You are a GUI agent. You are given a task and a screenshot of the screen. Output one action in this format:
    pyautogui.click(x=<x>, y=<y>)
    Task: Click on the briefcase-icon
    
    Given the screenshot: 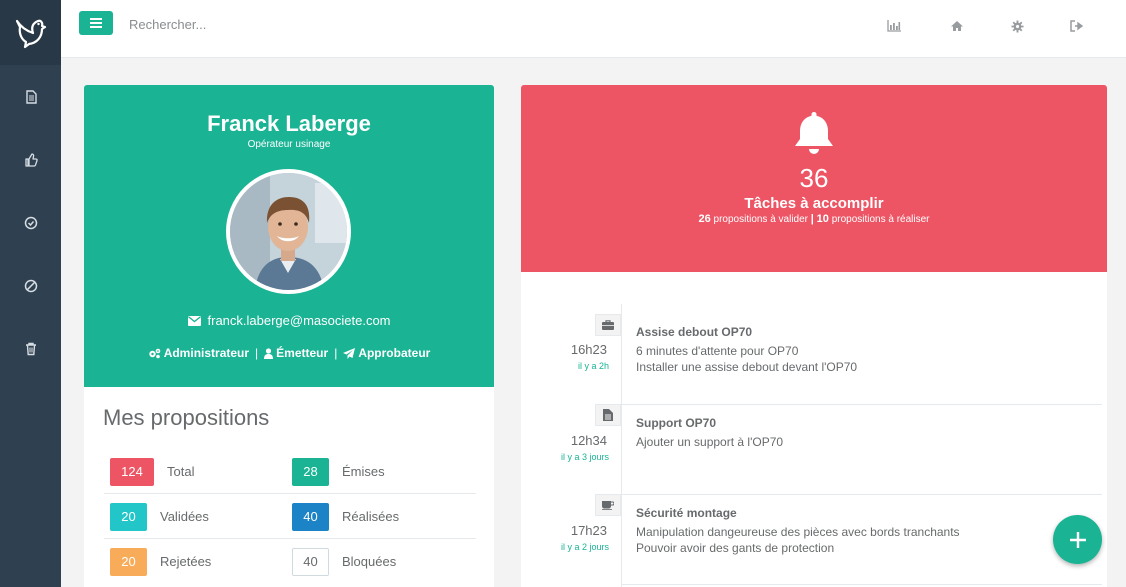 What is the action you would take?
    pyautogui.click(x=608, y=325)
    